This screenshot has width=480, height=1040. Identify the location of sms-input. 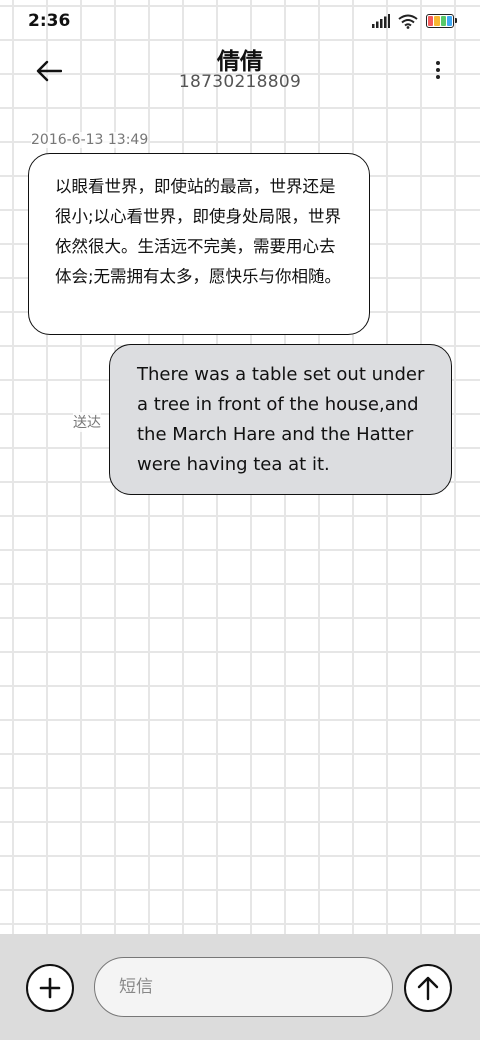
(243, 987).